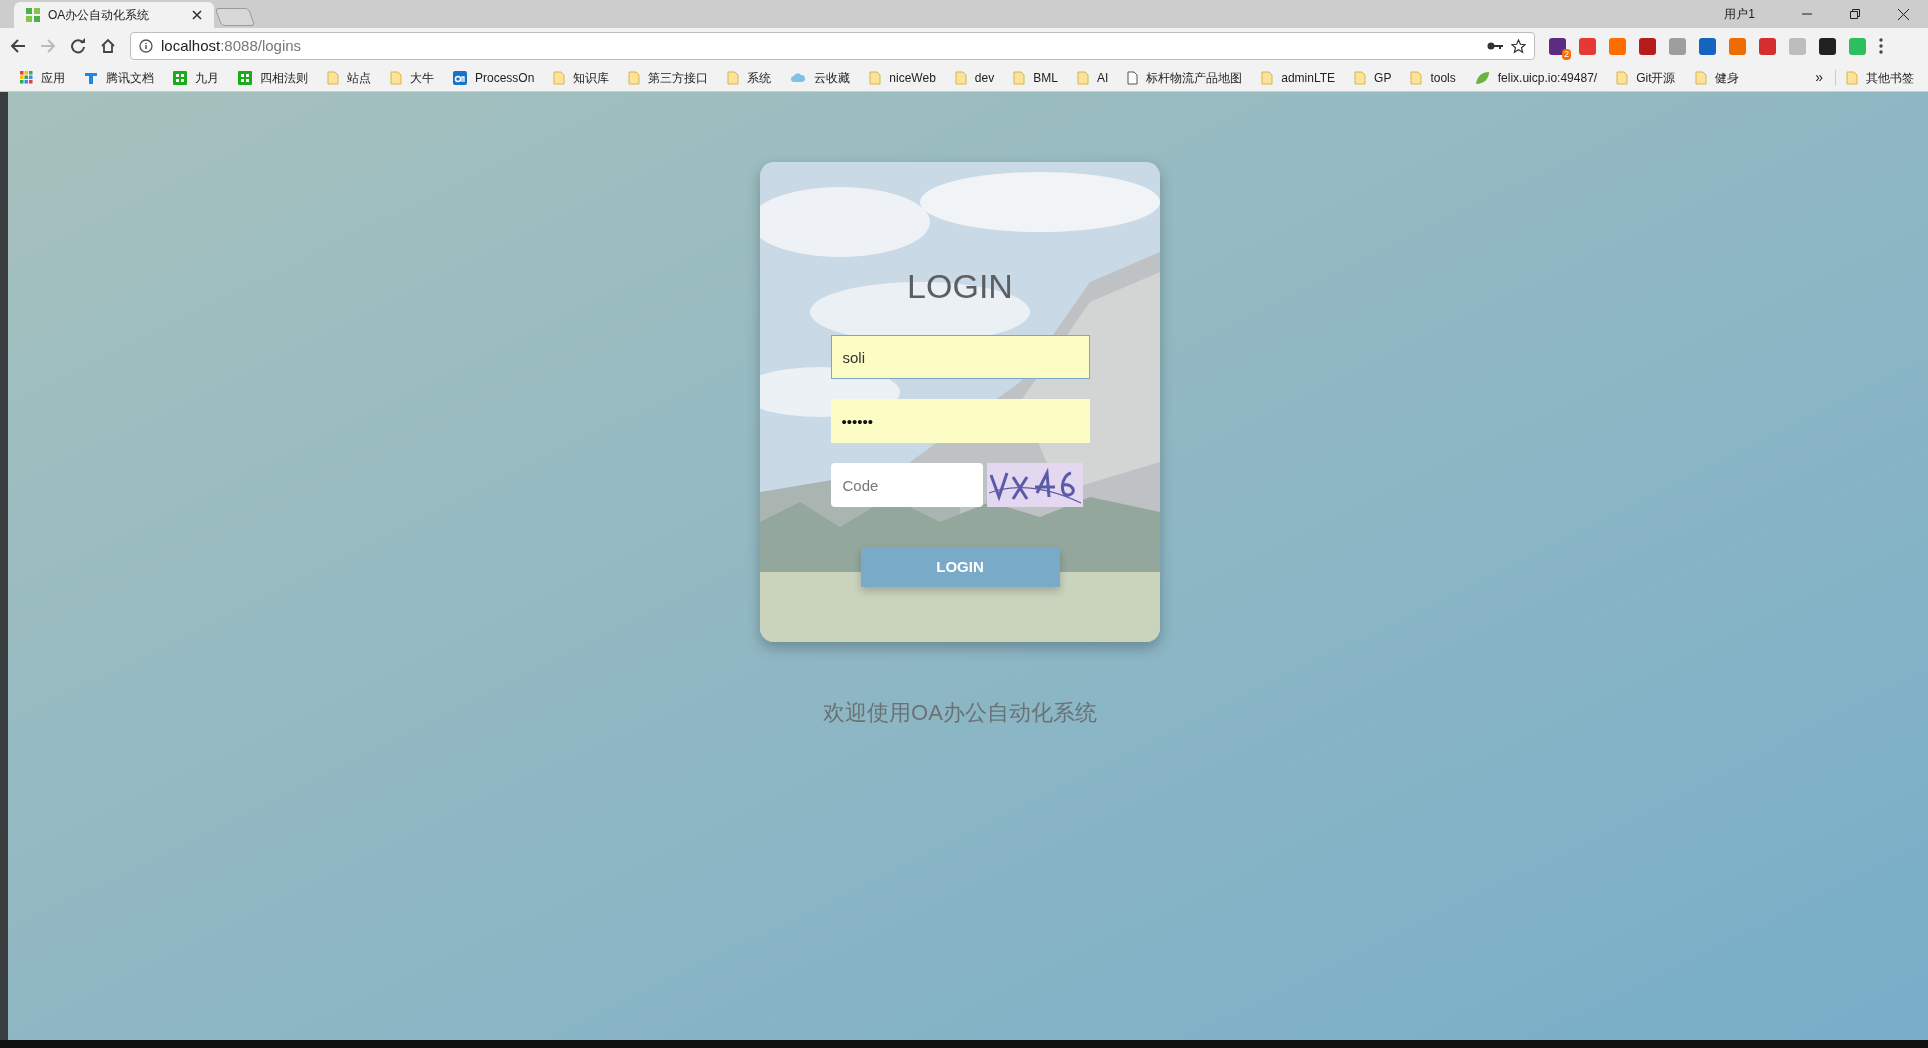  I want to click on bookmark-link: 云收藏, so click(832, 77).